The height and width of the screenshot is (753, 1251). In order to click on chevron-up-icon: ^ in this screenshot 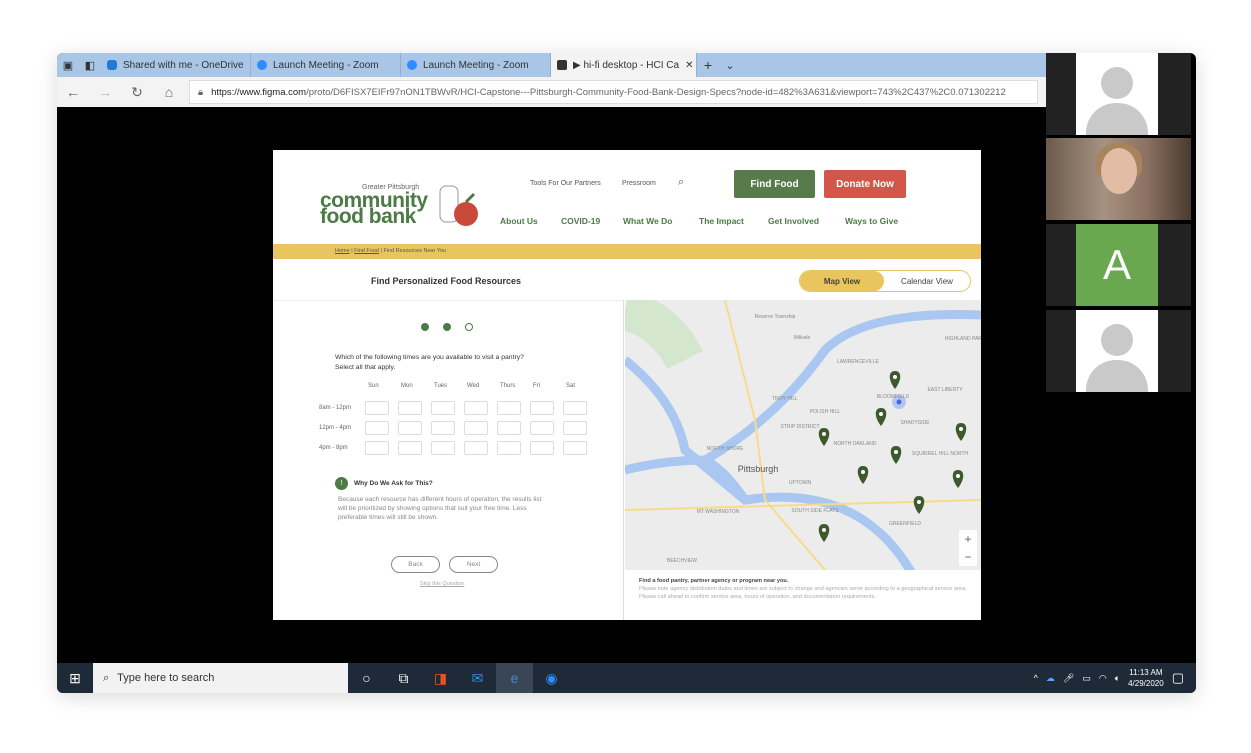, I will do `click(1036, 678)`.